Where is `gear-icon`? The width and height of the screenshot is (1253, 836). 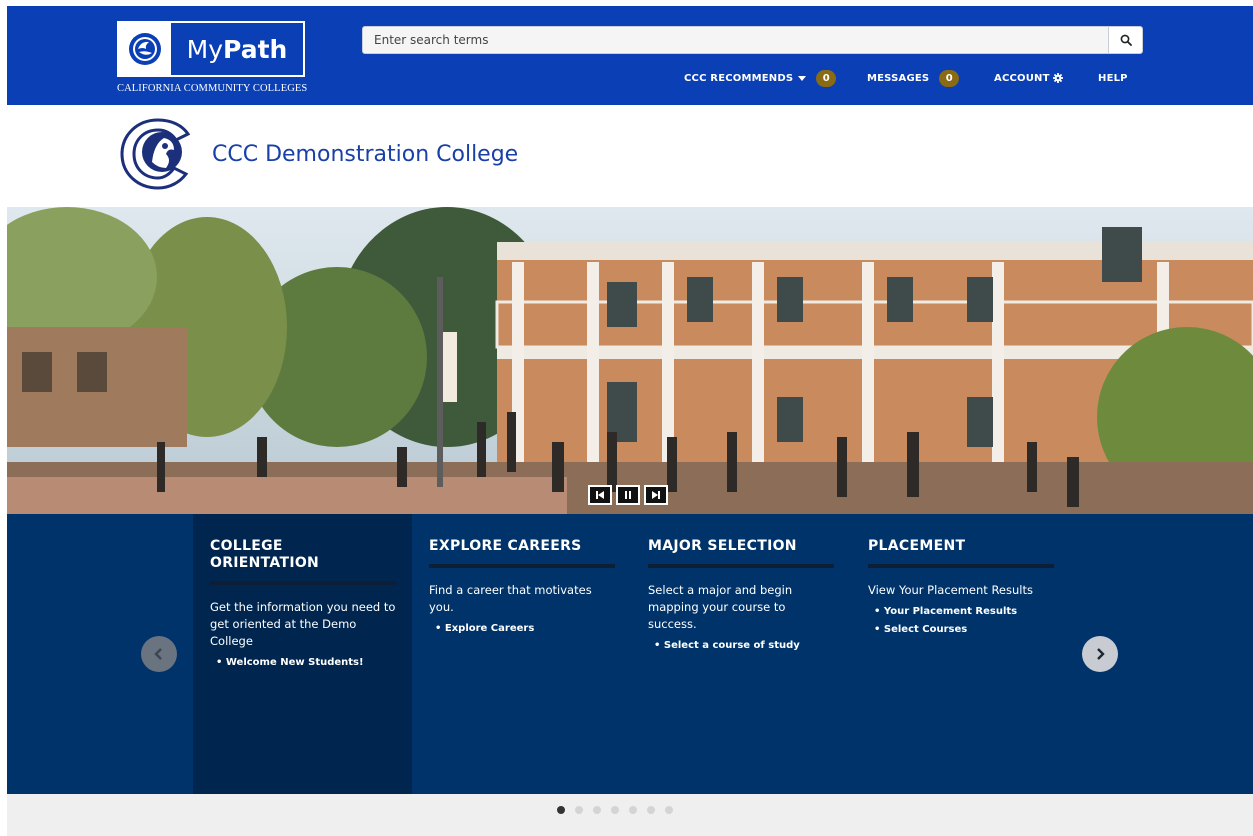 gear-icon is located at coordinates (1057, 78).